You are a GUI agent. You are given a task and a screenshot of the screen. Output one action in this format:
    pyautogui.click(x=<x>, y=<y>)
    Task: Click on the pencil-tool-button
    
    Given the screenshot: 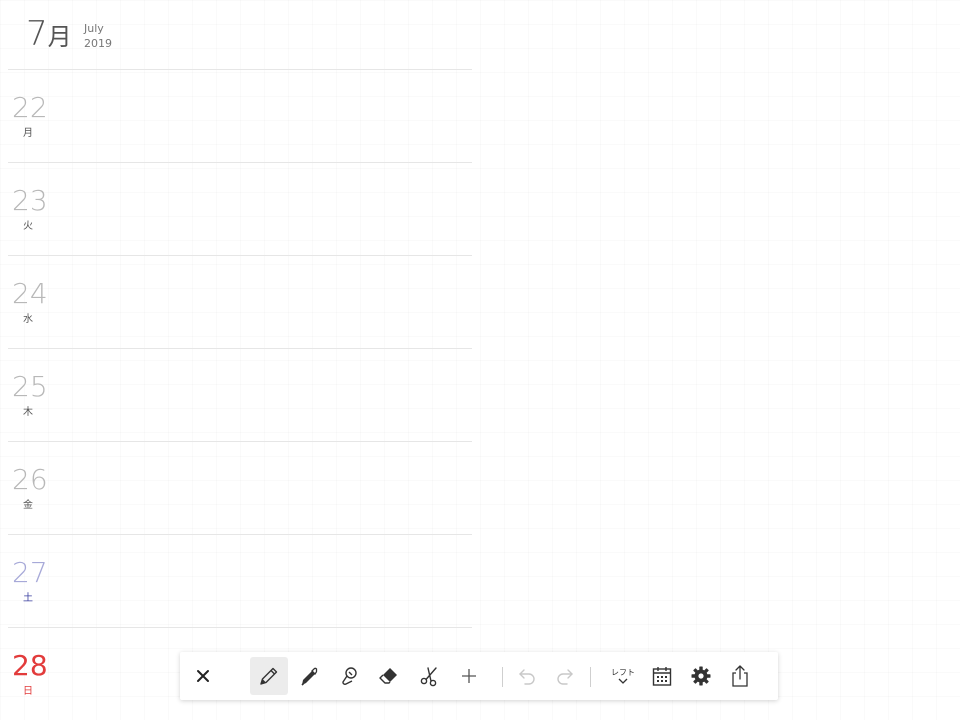 What is the action you would take?
    pyautogui.click(x=269, y=676)
    